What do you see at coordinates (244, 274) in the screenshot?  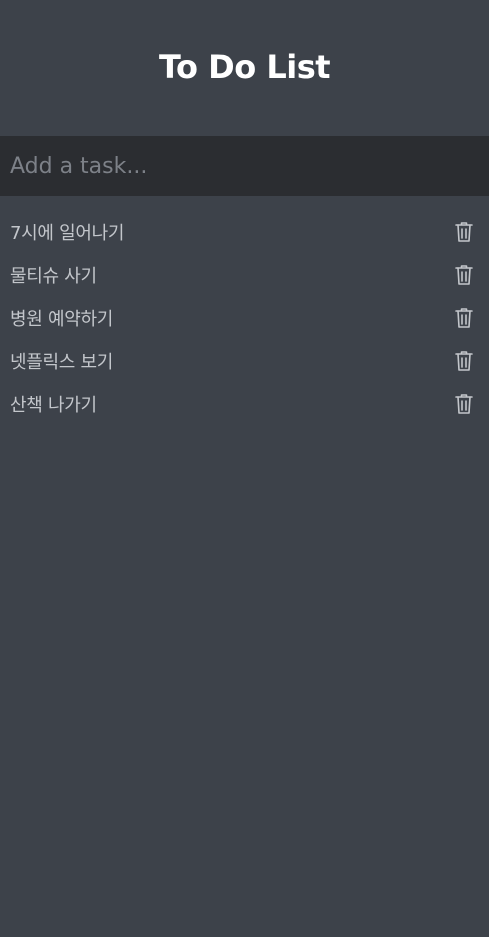 I see `task-item: 물티슈 사기` at bounding box center [244, 274].